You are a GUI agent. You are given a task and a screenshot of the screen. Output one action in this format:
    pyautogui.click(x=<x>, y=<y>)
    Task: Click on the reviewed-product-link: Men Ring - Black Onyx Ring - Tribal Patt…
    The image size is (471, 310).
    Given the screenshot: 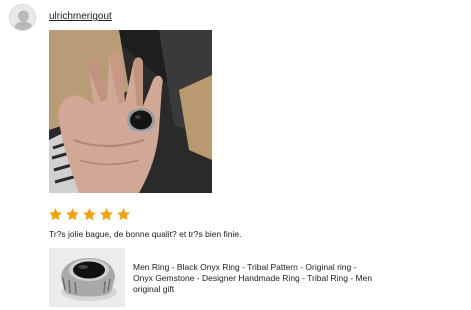 What is the action you would take?
    pyautogui.click(x=214, y=278)
    